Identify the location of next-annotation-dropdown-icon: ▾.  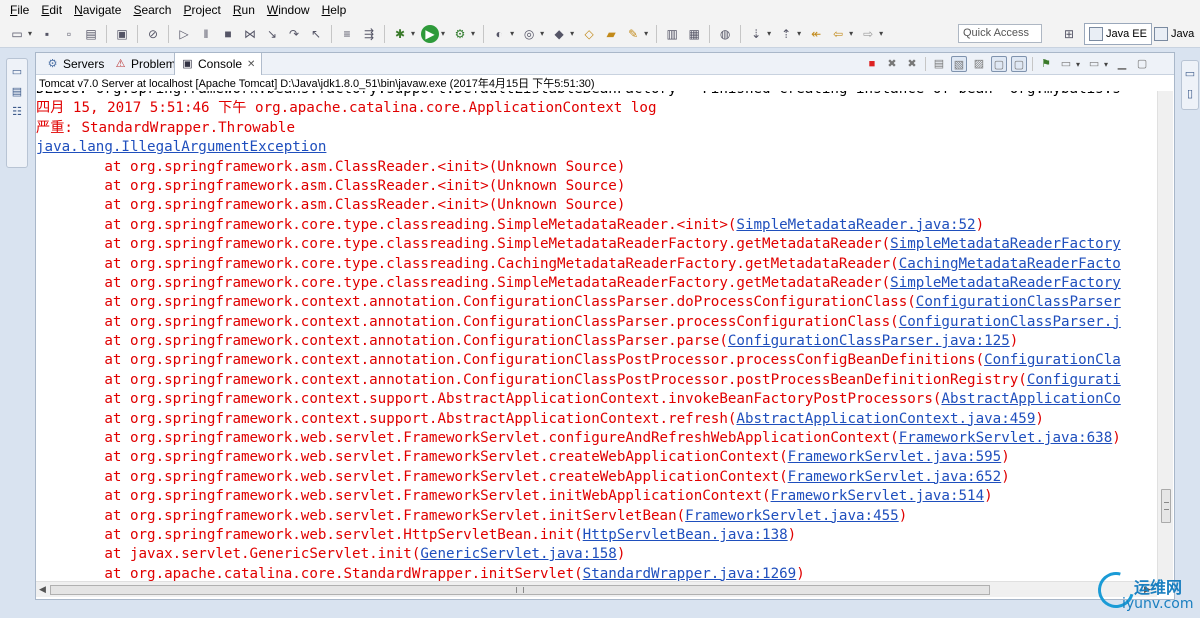
(769, 33).